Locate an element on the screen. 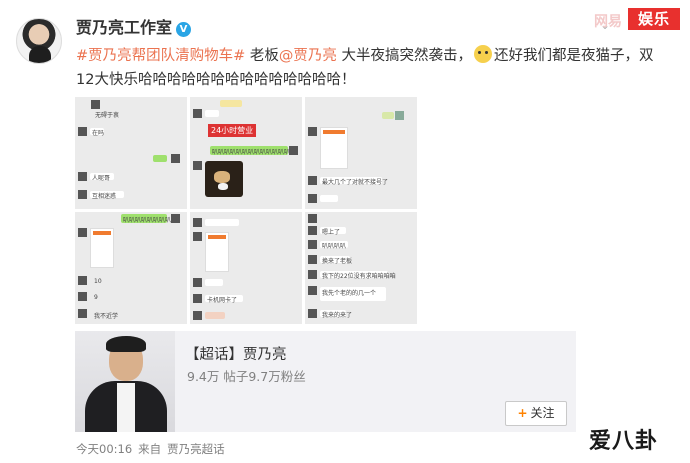  chat-text: 卡机网卡了 is located at coordinates (222, 300).